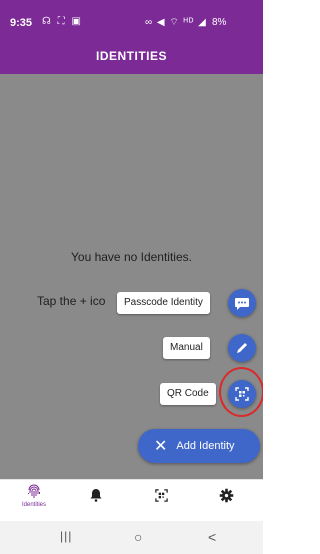  What do you see at coordinates (186, 348) in the screenshot?
I see `manual-label: Manual` at bounding box center [186, 348].